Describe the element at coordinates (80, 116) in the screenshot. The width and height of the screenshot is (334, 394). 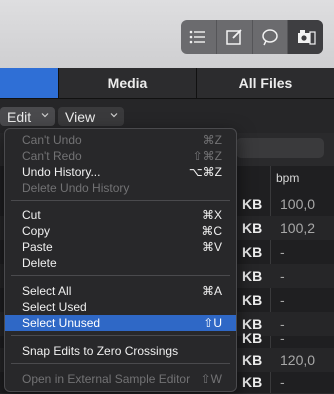
I see `view-menu-label: View` at that location.